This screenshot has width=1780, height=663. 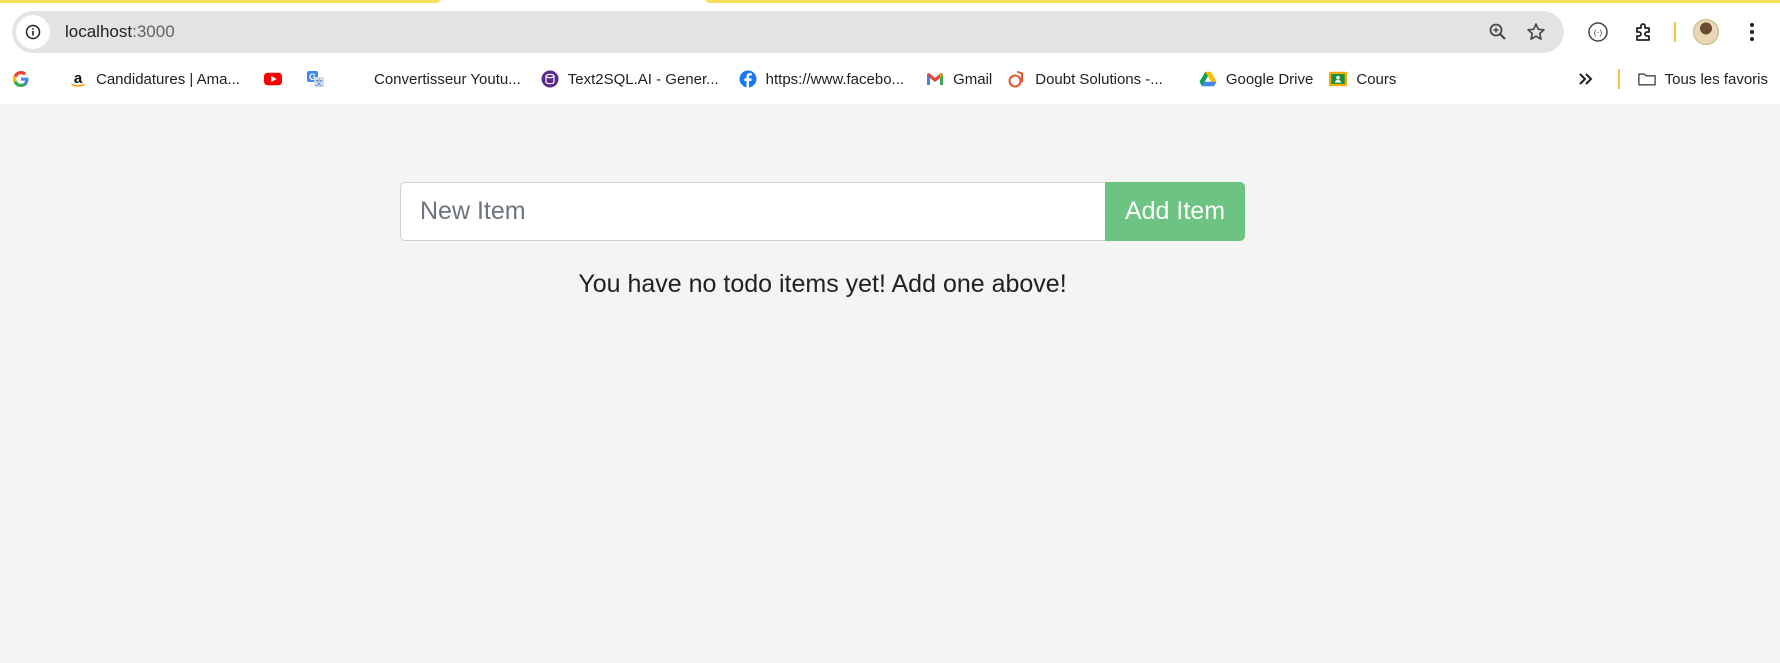 I want to click on tab-accent-right, so click(x=1243, y=1).